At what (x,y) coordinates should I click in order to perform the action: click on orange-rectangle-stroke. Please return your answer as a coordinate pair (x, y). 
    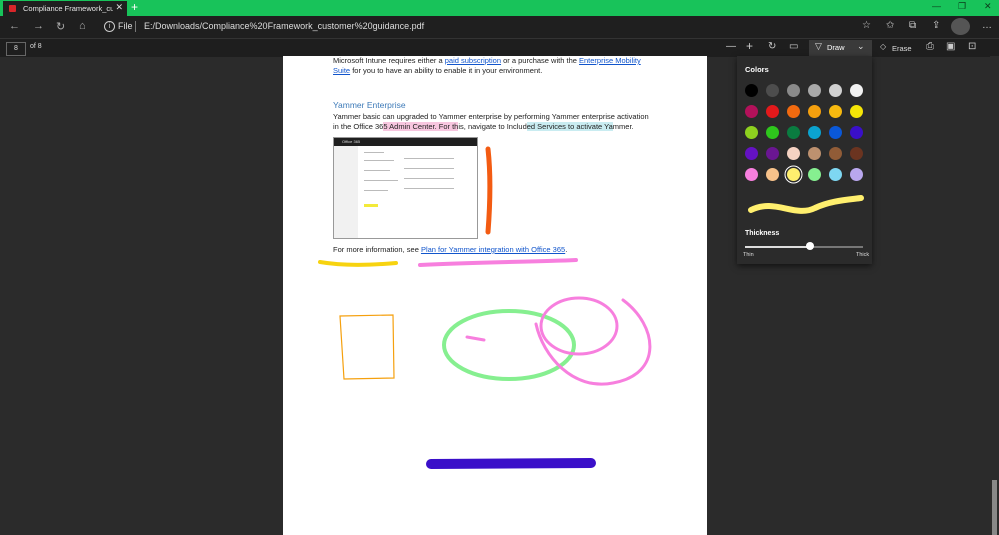
    Looking at the image, I should click on (367, 347).